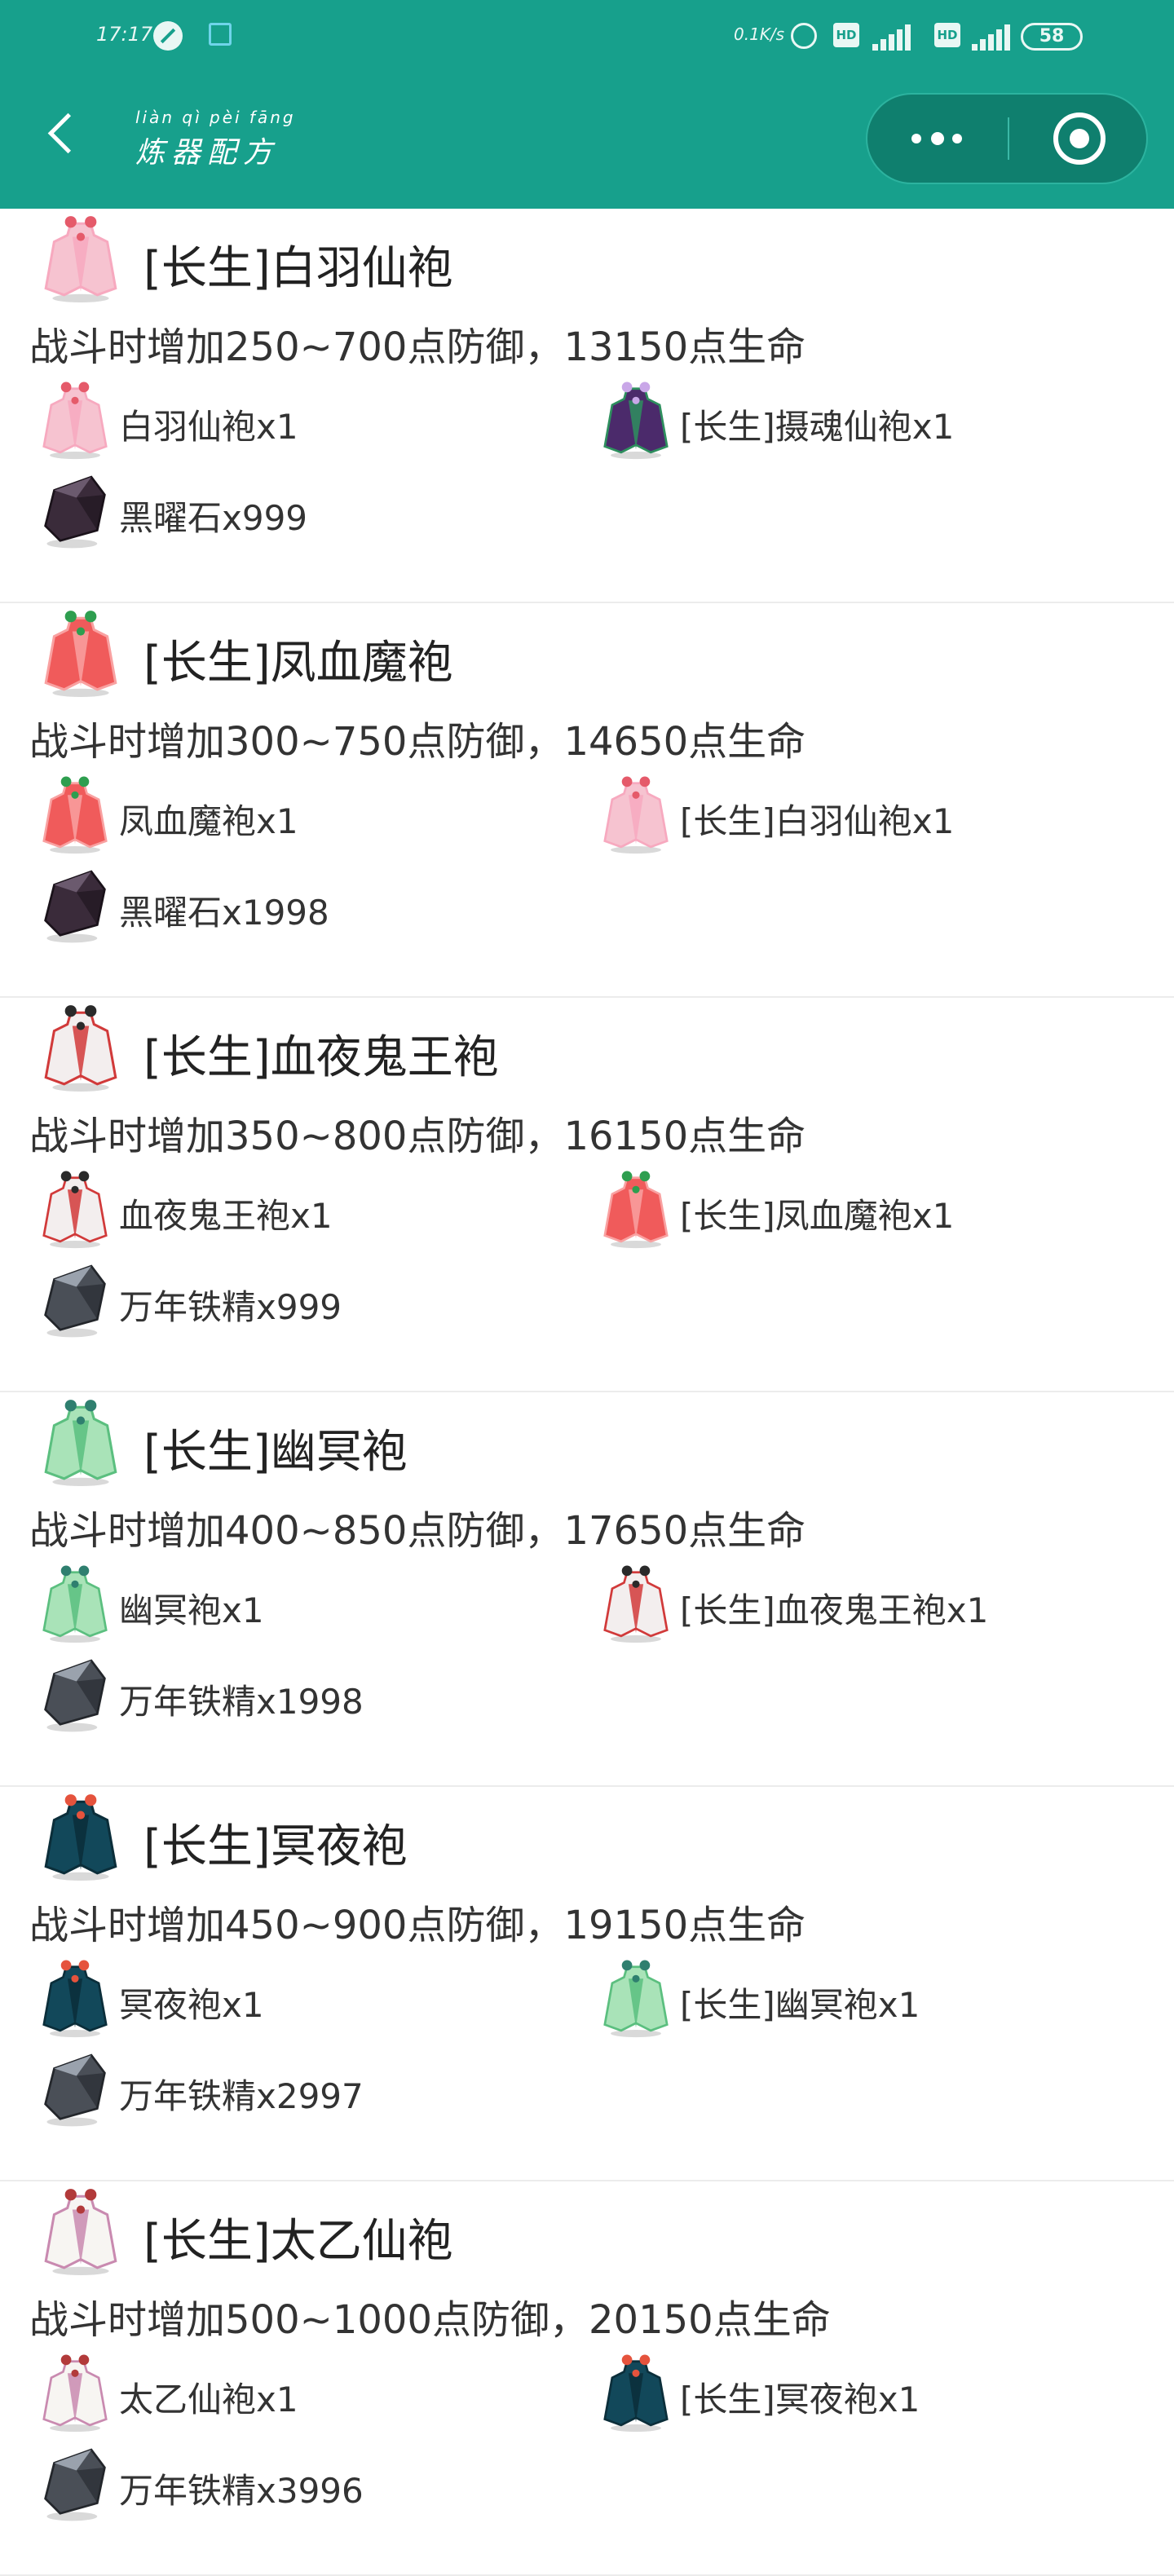  Describe the element at coordinates (298, 268) in the screenshot. I see `recipe-name: [长生]白羽仙袍` at that location.